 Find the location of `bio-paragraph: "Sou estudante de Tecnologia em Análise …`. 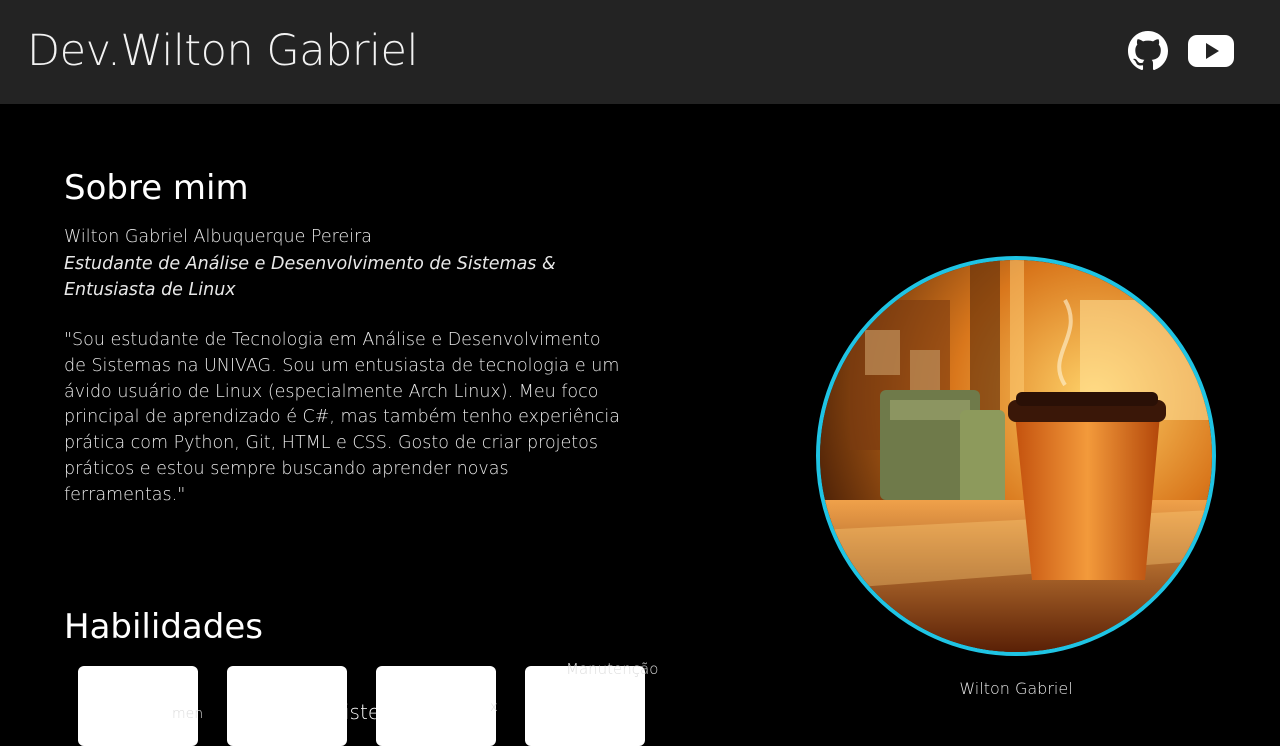

bio-paragraph: "Sou estudante de Tecnologia em Análise … is located at coordinates (342, 417).